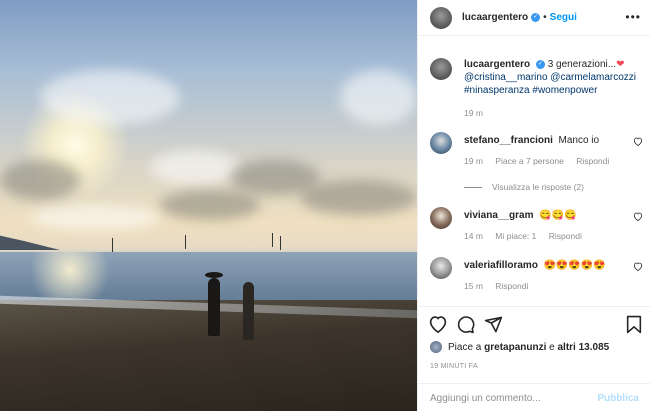 The width and height of the screenshot is (650, 411). I want to click on comment-text: 😋😋😋, so click(558, 215).